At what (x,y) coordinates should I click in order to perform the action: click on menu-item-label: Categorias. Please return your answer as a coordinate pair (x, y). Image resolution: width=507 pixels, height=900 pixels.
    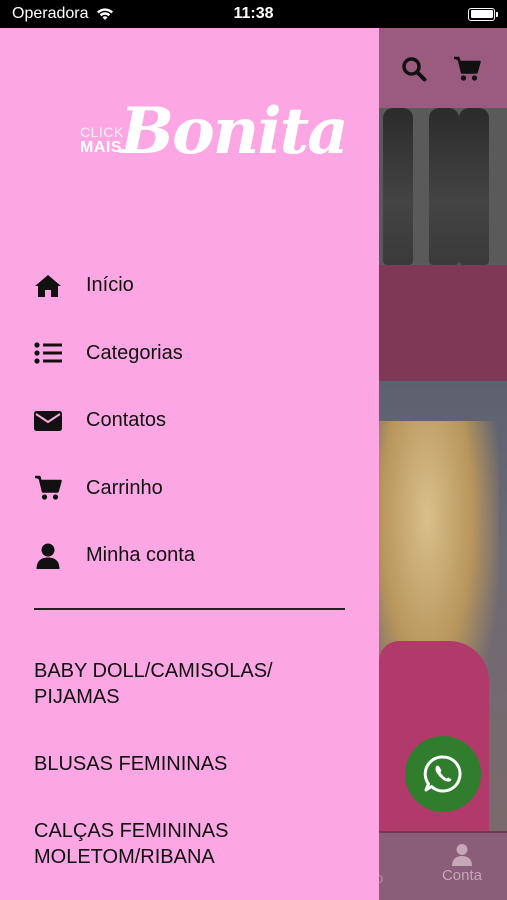
    Looking at the image, I should click on (134, 352).